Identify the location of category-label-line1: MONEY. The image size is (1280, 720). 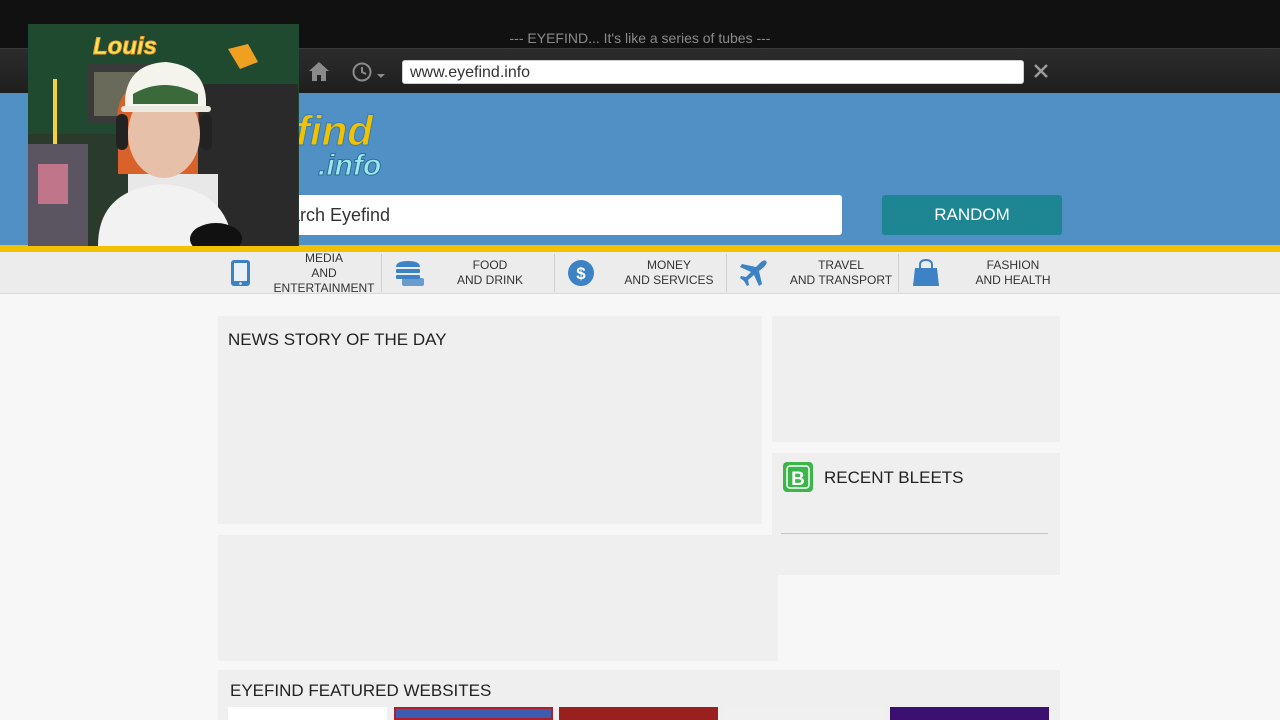
(668, 265).